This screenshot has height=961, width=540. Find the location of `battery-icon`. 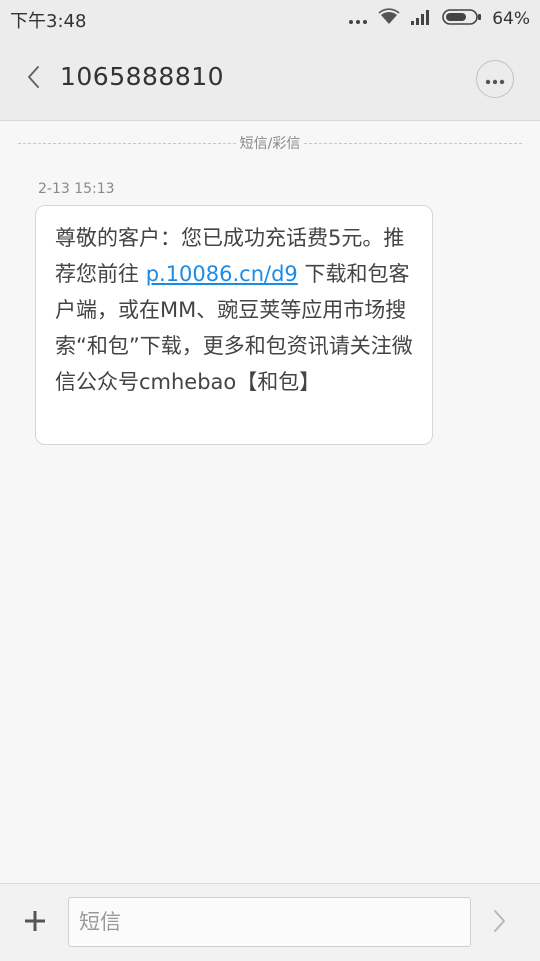

battery-icon is located at coordinates (462, 19).